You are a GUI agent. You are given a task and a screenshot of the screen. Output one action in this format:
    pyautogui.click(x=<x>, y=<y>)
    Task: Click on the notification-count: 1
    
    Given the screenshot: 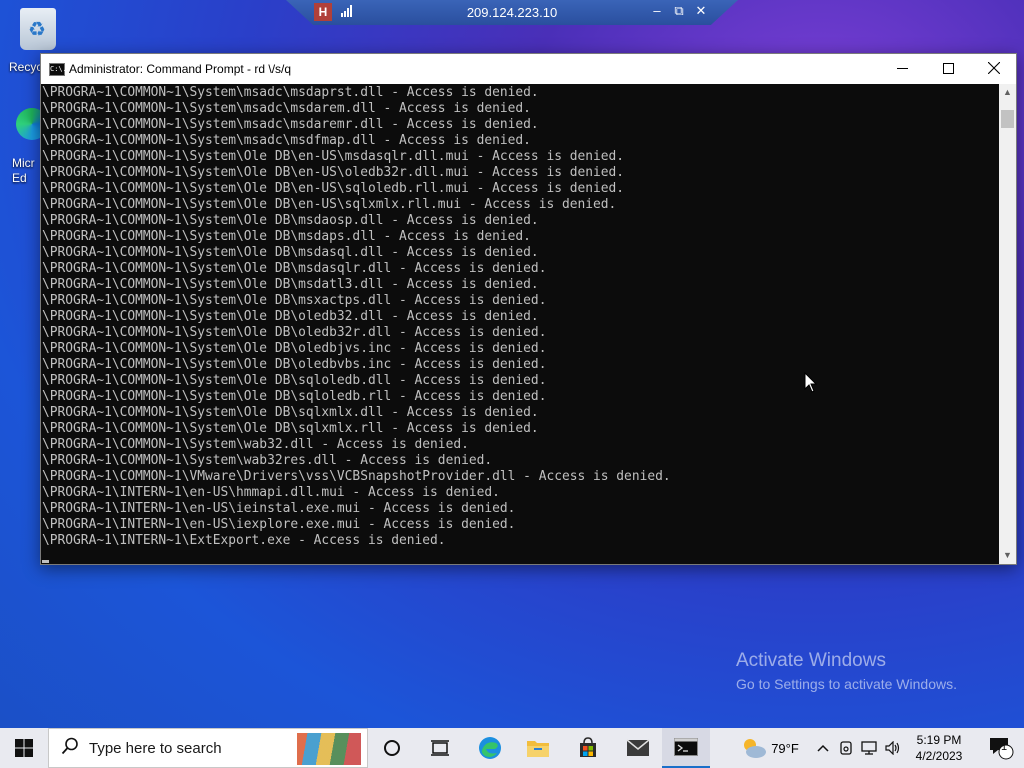 What is the action you would take?
    pyautogui.click(x=1004, y=747)
    